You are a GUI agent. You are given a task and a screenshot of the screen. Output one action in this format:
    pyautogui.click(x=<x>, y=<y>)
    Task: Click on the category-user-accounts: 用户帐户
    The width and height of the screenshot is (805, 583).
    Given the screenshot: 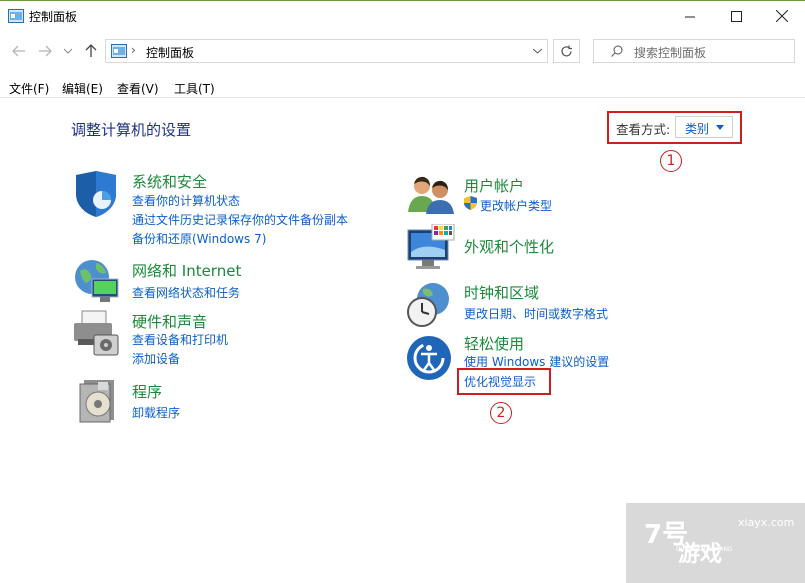 What is the action you would take?
    pyautogui.click(x=494, y=185)
    